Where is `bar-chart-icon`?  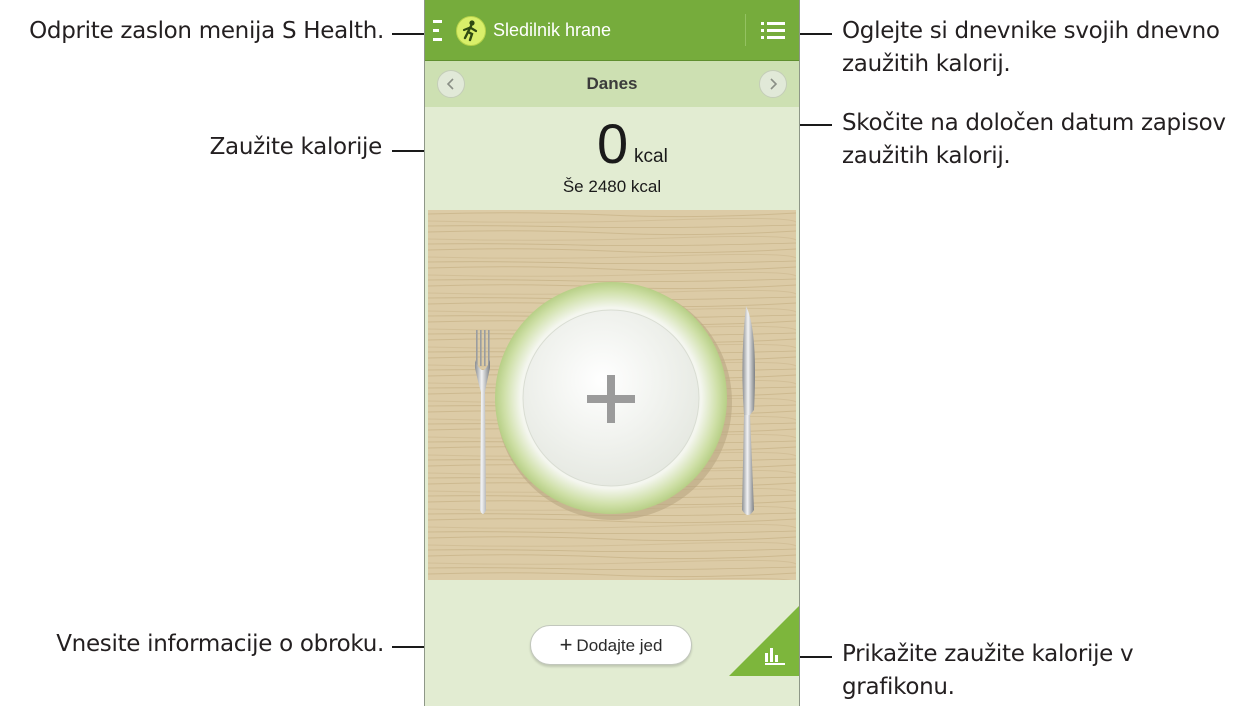 bar-chart-icon is located at coordinates (775, 655).